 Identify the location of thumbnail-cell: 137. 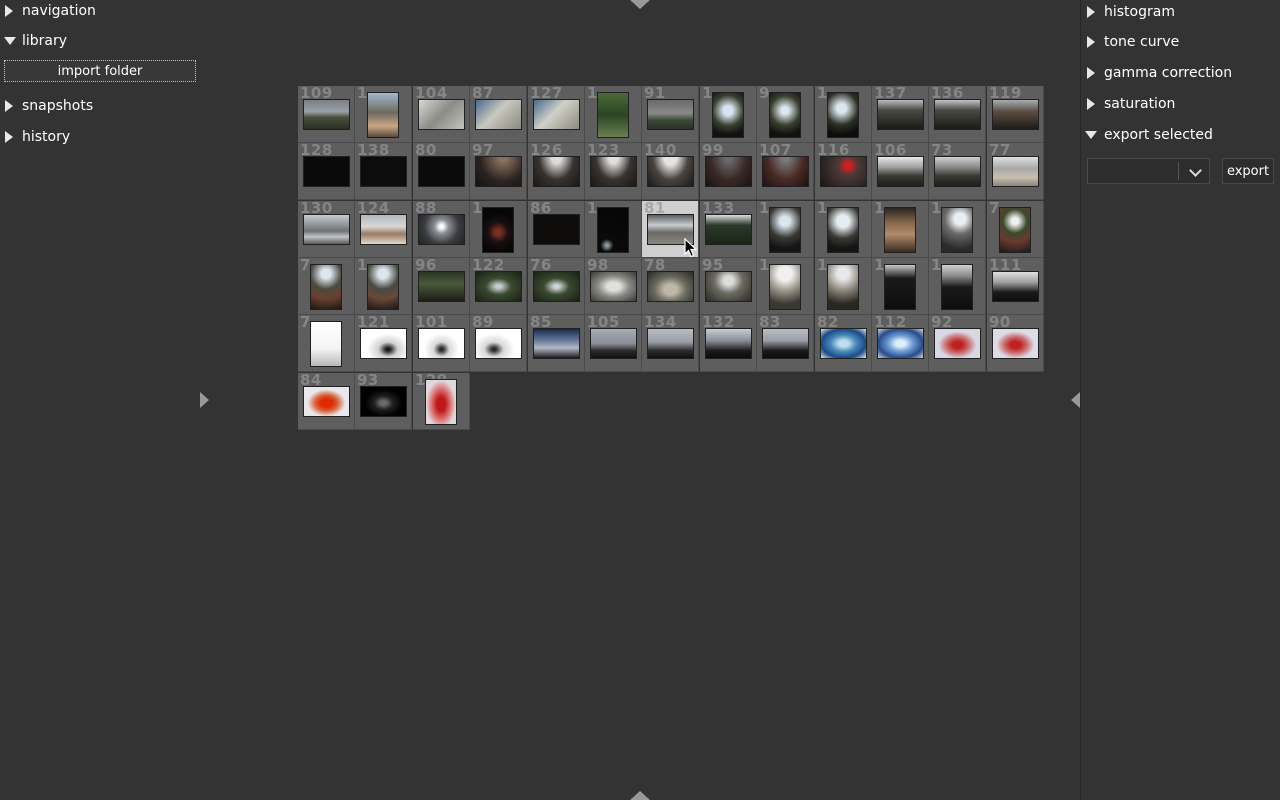
(900, 114).